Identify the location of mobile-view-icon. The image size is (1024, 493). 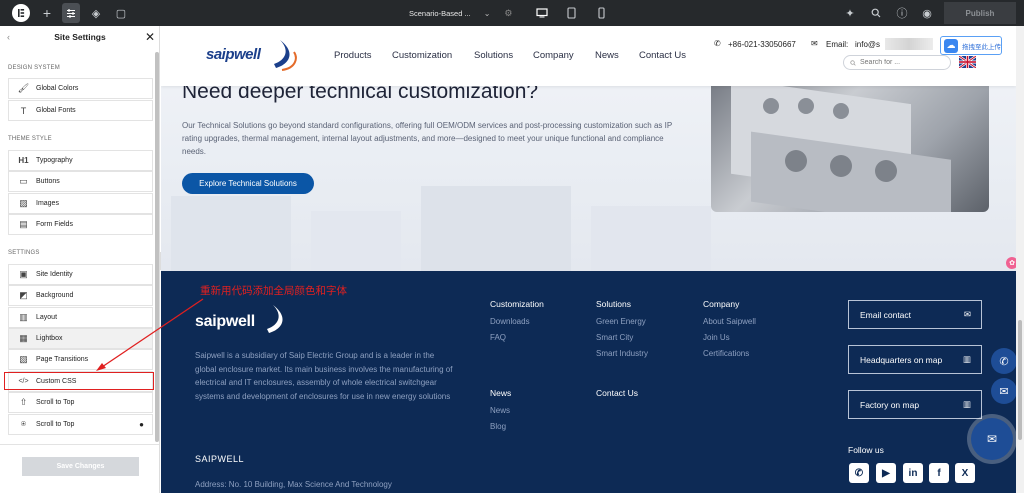
(601, 13).